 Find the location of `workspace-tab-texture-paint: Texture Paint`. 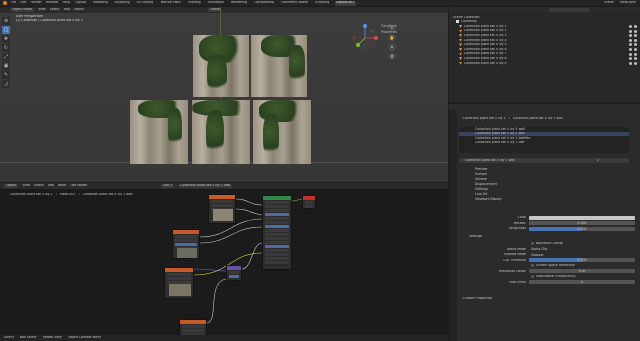

workspace-tab-texture-paint: Texture Paint is located at coordinates (171, 3).